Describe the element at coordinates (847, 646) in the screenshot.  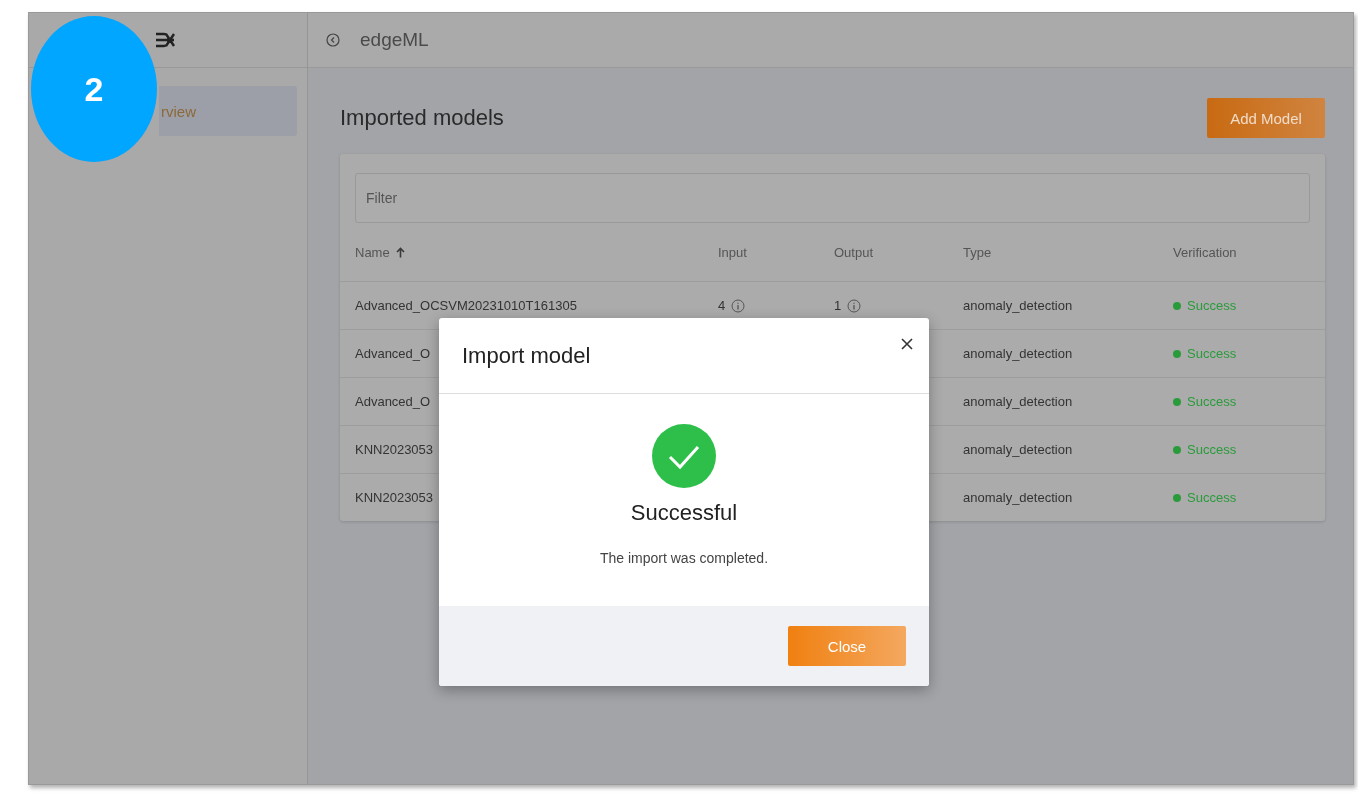
I see `close-button: Close` at that location.